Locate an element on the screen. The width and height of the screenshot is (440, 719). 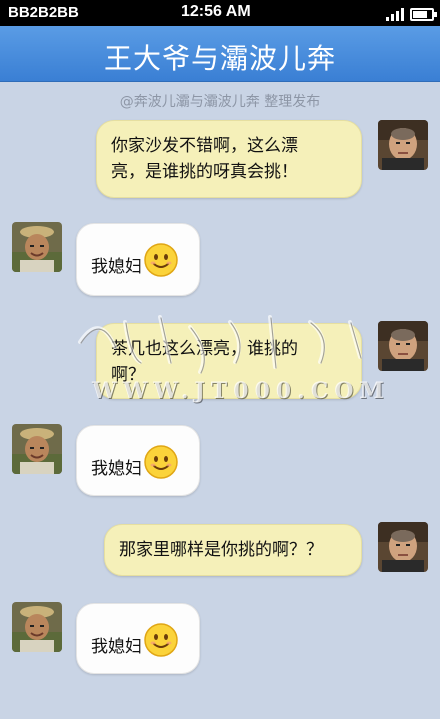
message-text: 你家沙发不错啊，这么漂 is located at coordinates (204, 146).